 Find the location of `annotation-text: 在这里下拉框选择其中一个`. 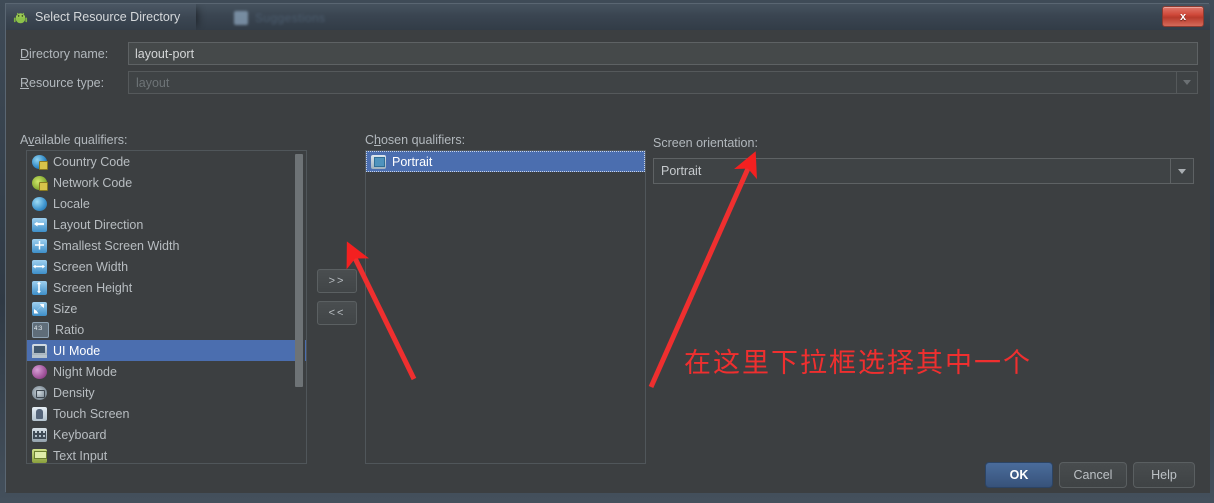

annotation-text: 在这里下拉框选择其中一个 is located at coordinates (858, 363).